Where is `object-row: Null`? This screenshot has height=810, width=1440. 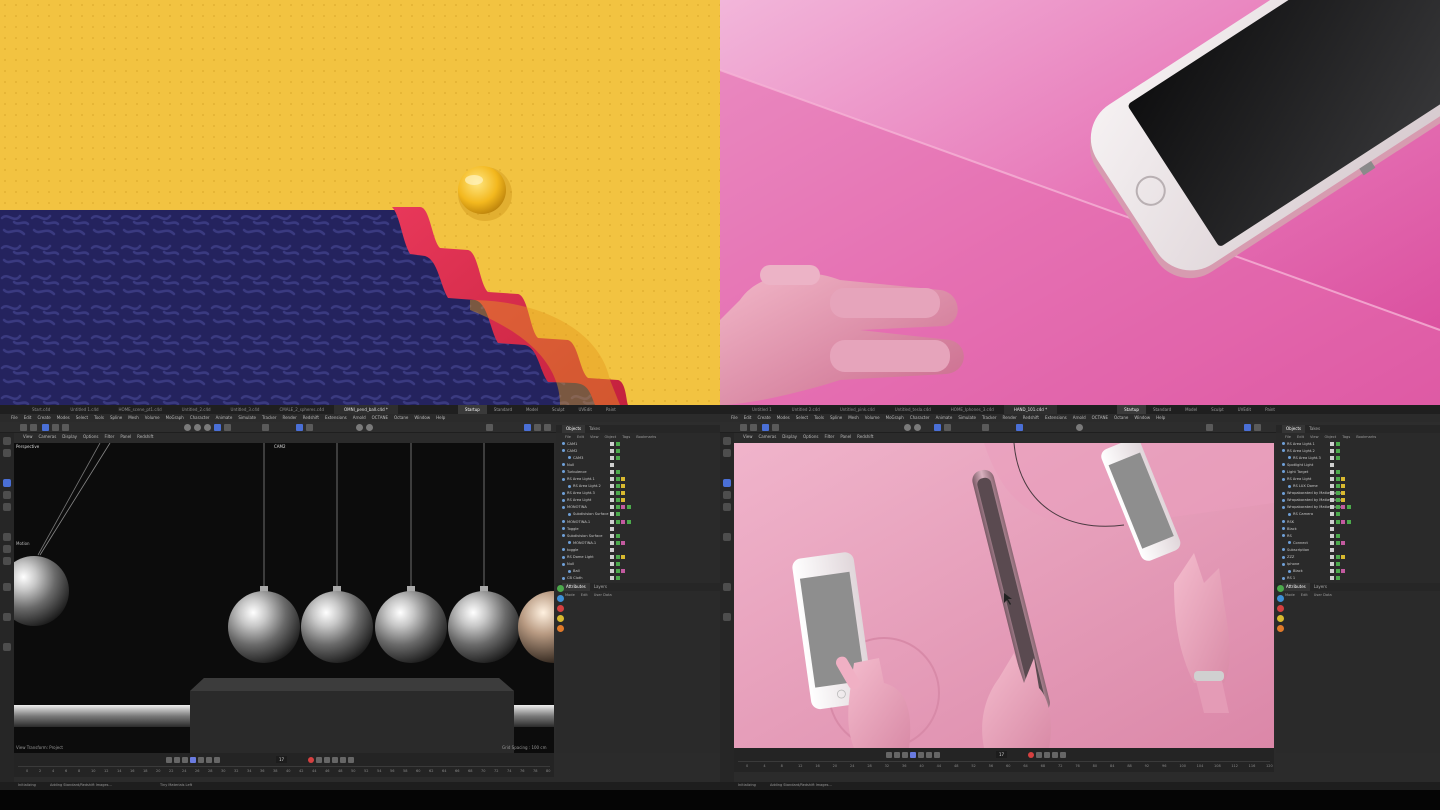 object-row: Null is located at coordinates (638, 464).